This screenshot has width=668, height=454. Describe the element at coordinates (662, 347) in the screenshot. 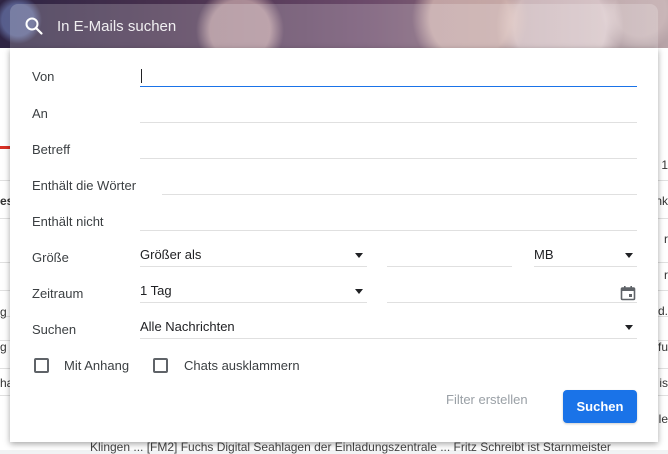

I see `background-text: fu` at that location.